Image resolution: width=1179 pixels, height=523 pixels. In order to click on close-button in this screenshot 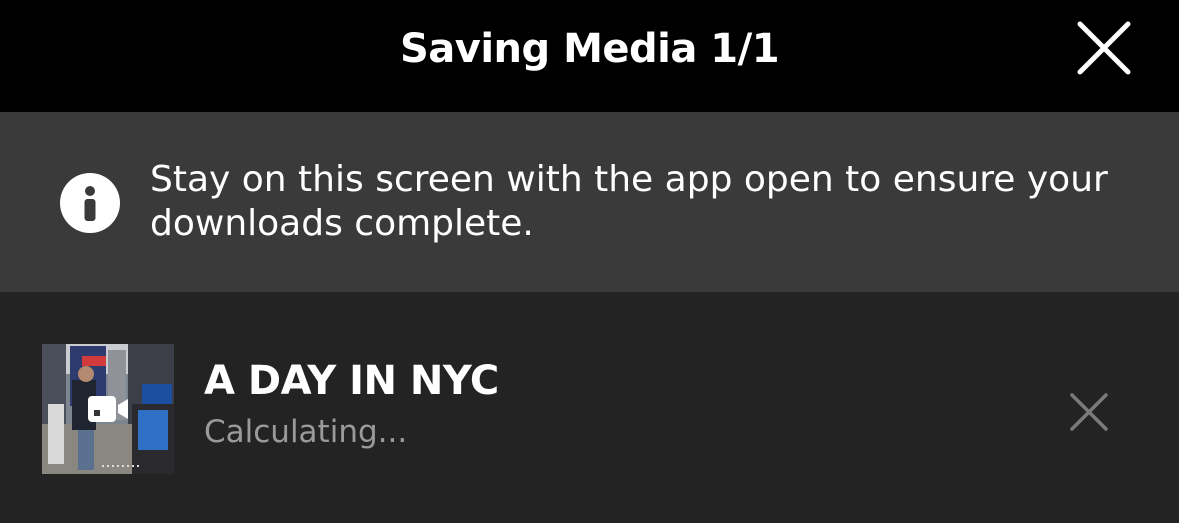, I will do `click(1104, 48)`.